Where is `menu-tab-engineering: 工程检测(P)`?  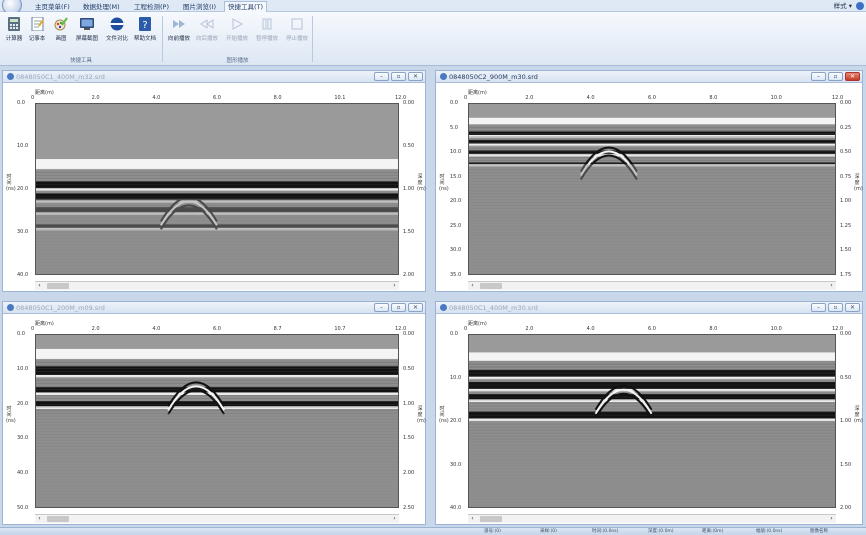 menu-tab-engineering: 工程检测(P) is located at coordinates (151, 7).